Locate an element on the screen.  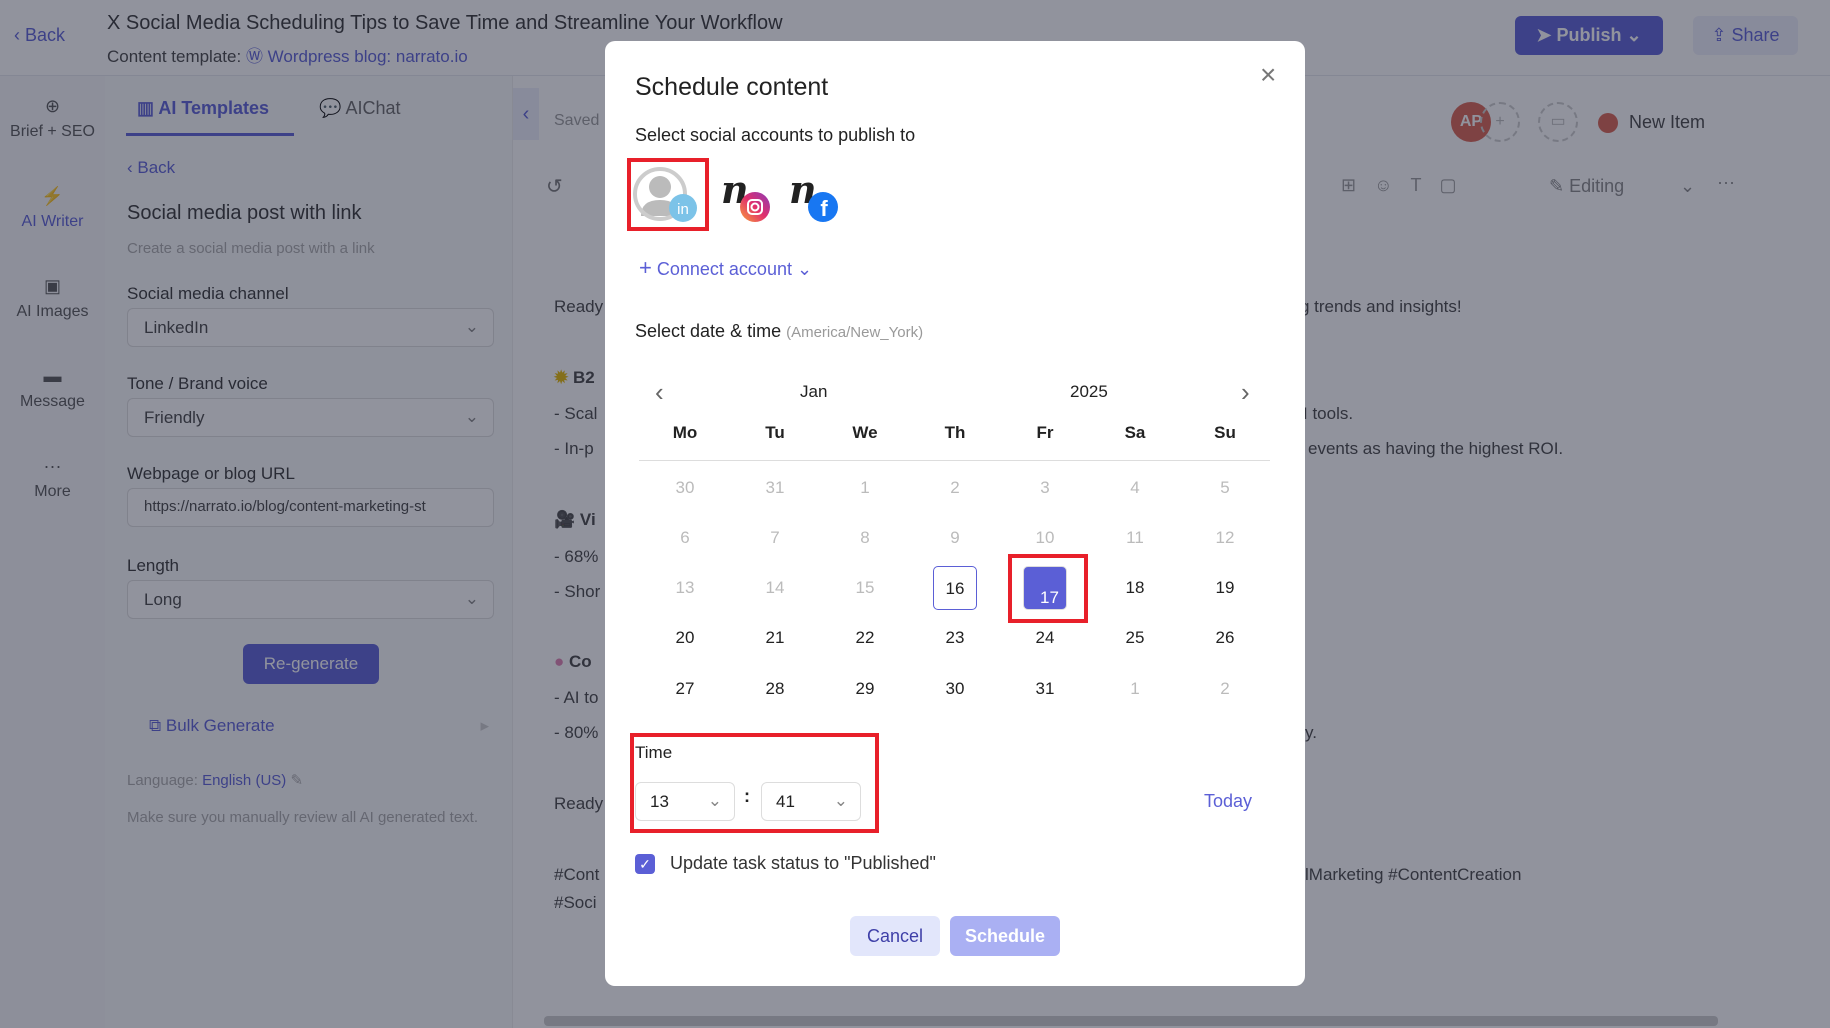
calendar-day: 26 is located at coordinates (1225, 638).